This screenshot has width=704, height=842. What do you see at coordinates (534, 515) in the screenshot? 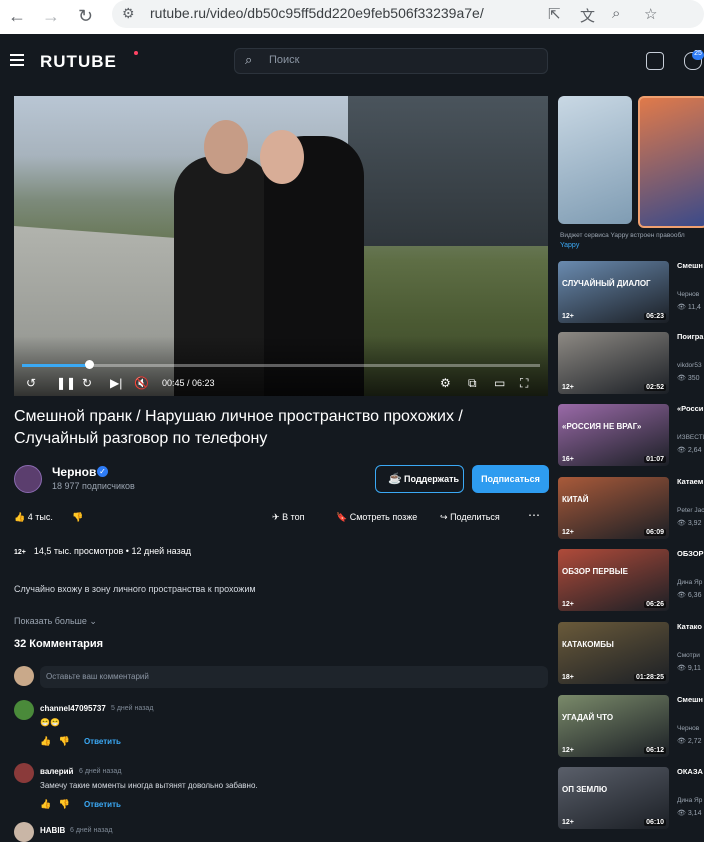
I see `more-options-icon: ⋯` at bounding box center [534, 515].